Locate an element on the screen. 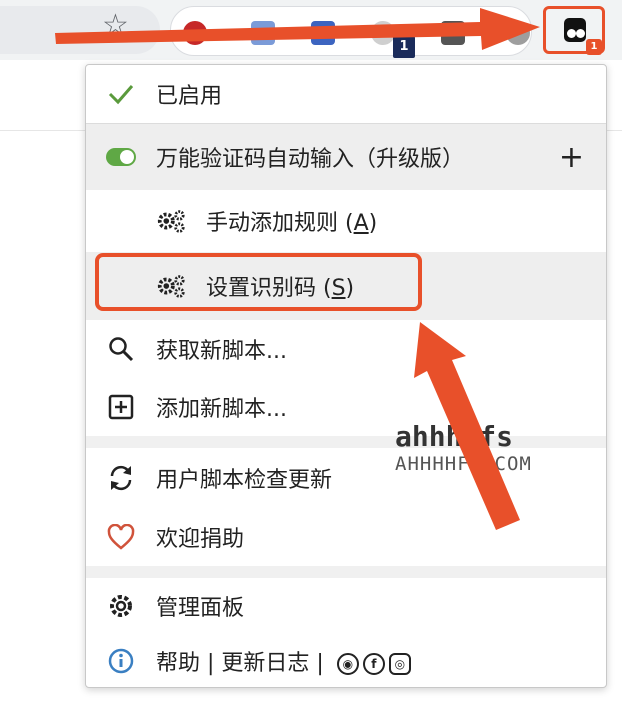 The image size is (622, 720). annotation-arrow-up is located at coordinates (467, 426).